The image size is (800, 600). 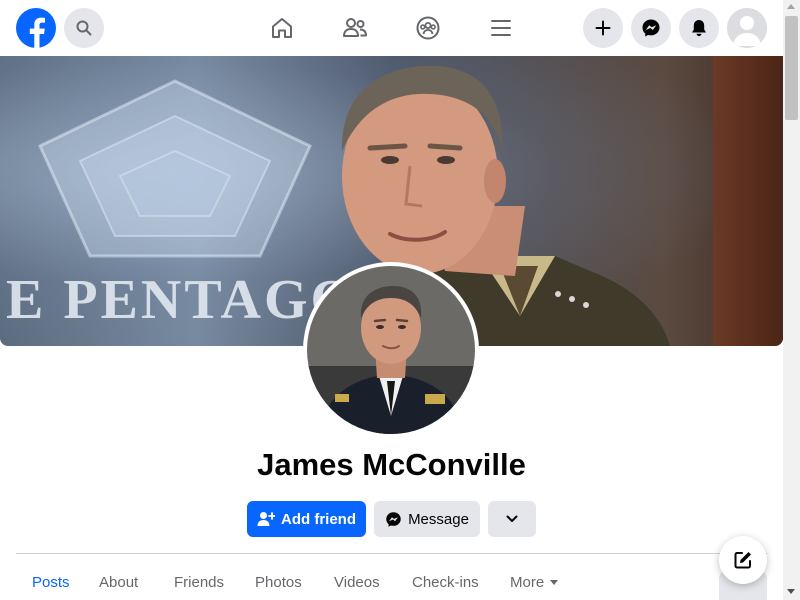 I want to click on caret-down-icon, so click(x=554, y=582).